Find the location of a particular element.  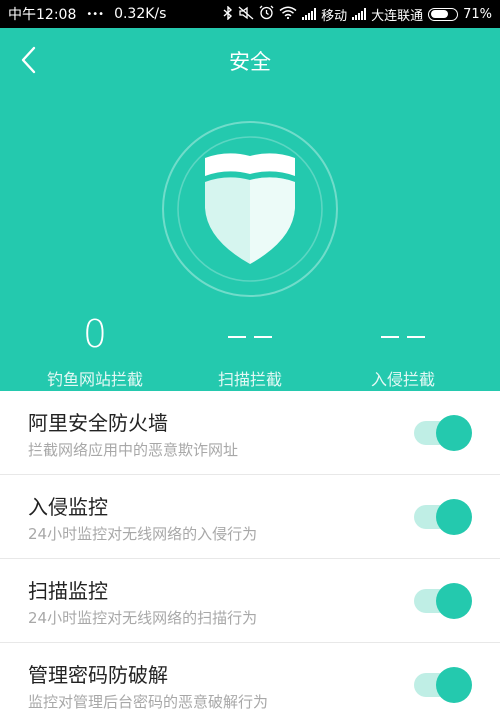

setting-title: 入侵监控 is located at coordinates (68, 507).